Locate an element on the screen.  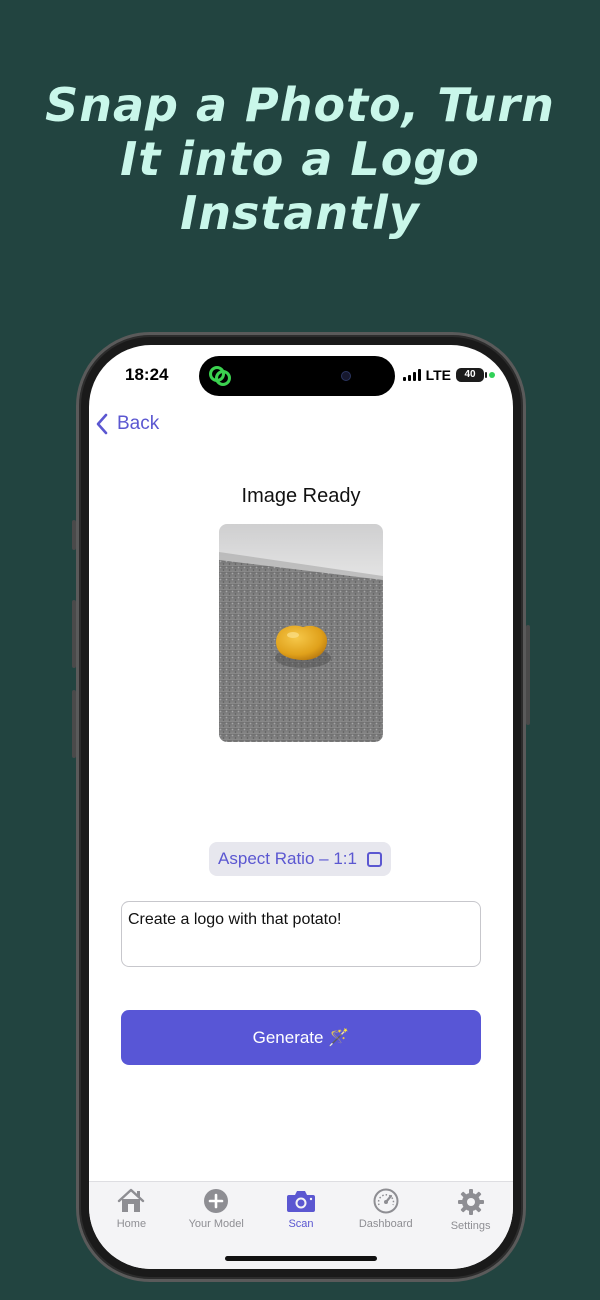
generate-label: Generate 🪄 is located at coordinates (301, 1037).